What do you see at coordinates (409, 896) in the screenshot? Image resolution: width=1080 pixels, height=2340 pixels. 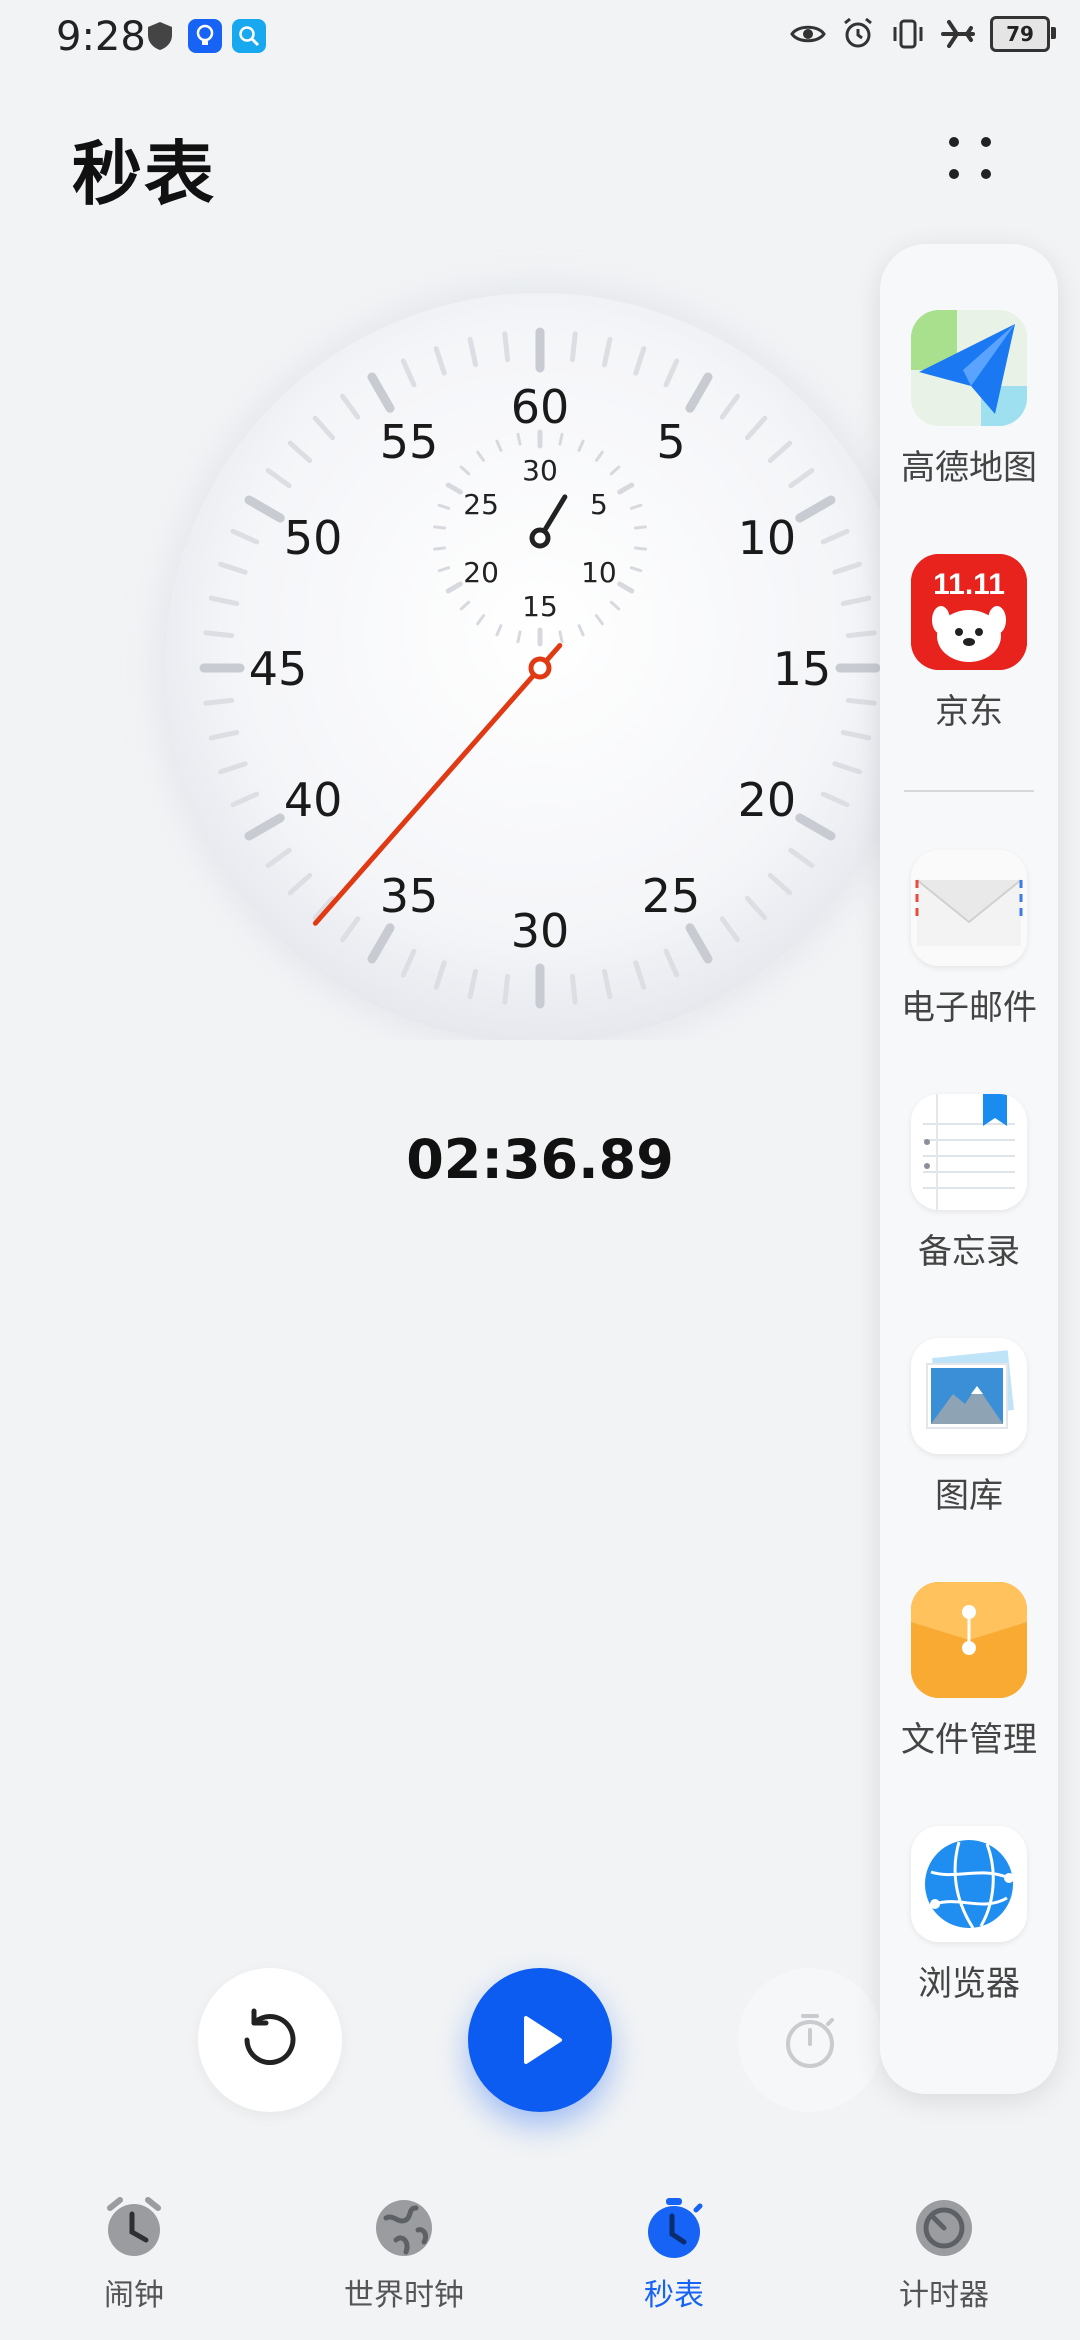 I see `dial-number: 35` at bounding box center [409, 896].